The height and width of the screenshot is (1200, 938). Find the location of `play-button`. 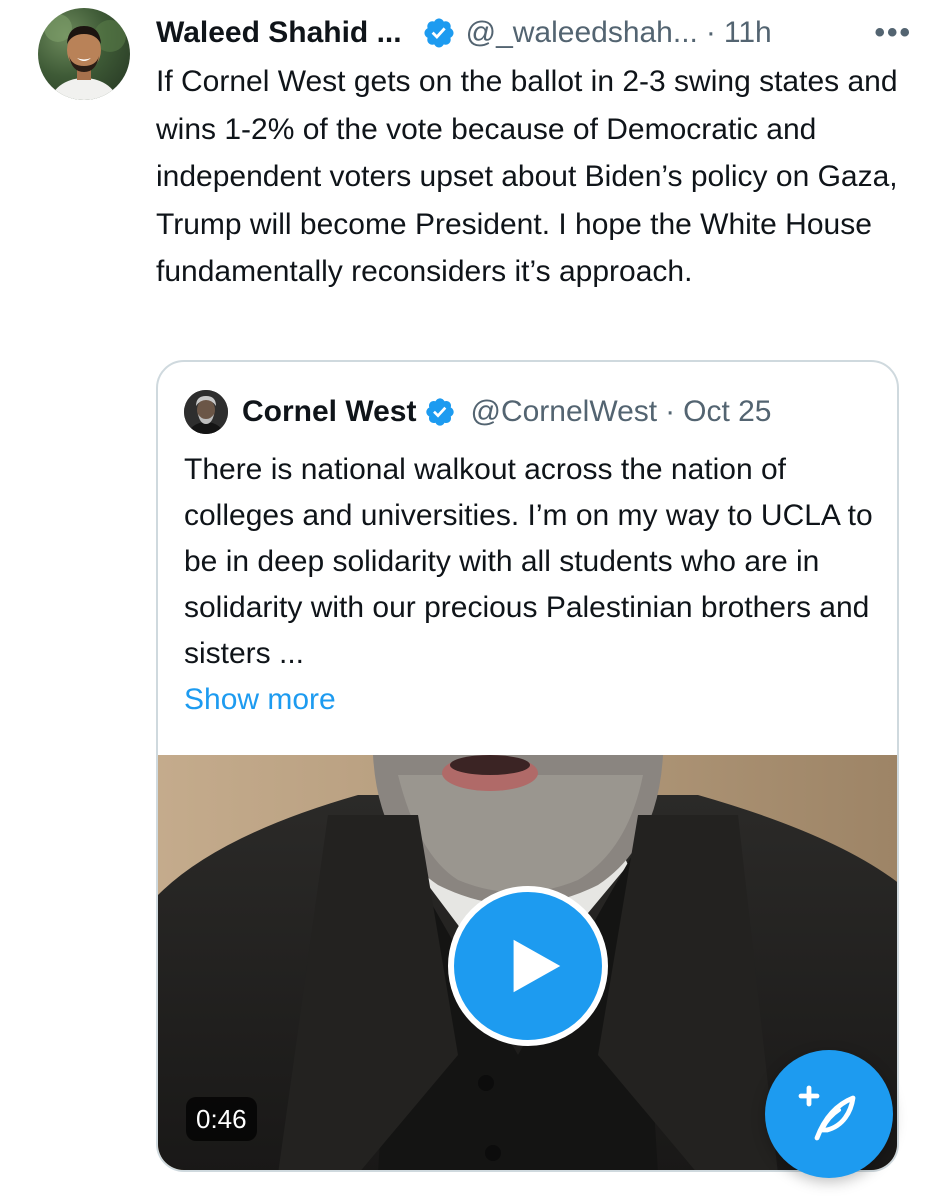

play-button is located at coordinates (528, 966).